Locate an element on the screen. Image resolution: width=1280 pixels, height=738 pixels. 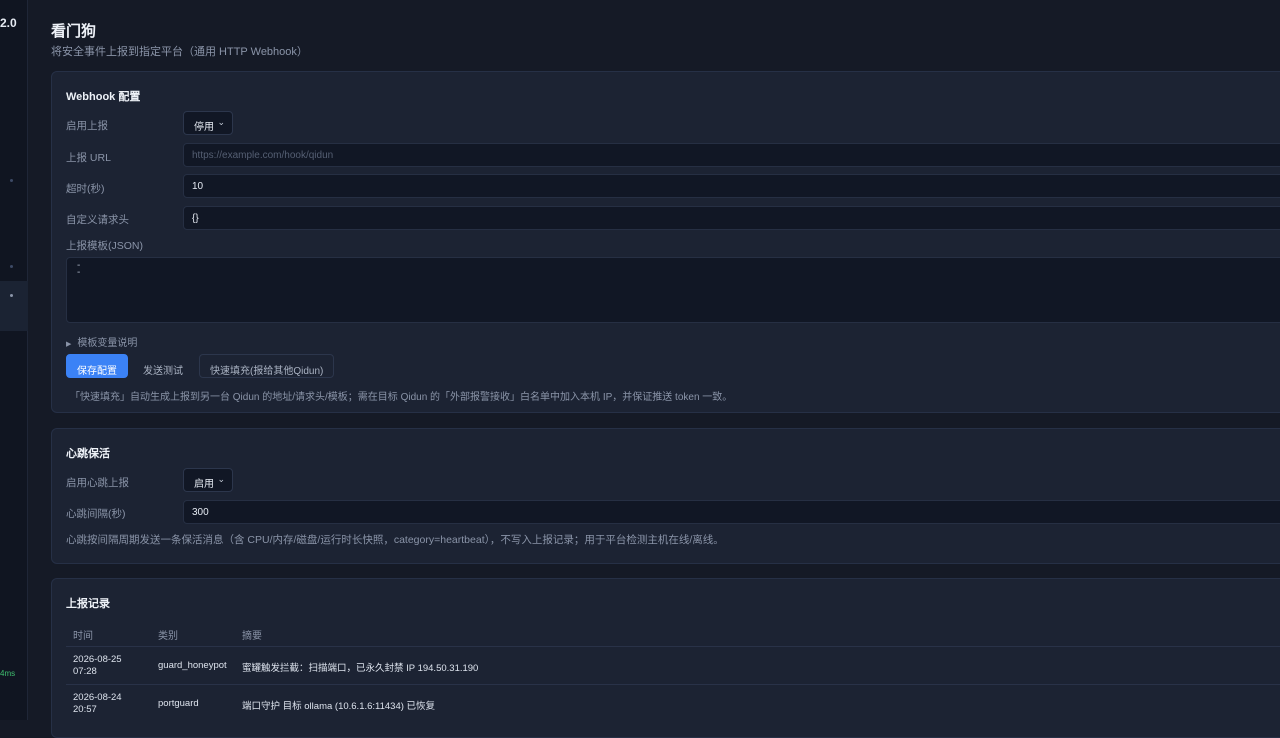
page-subtitle: 将安全事件上报到指定平台（通用 HTTP Webhook） is located at coordinates (179, 52).